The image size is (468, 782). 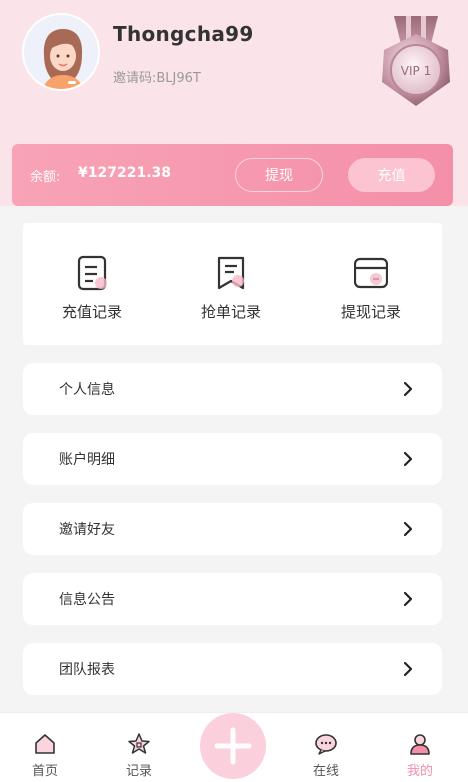 I want to click on tab-mine: 我的, so click(x=420, y=747).